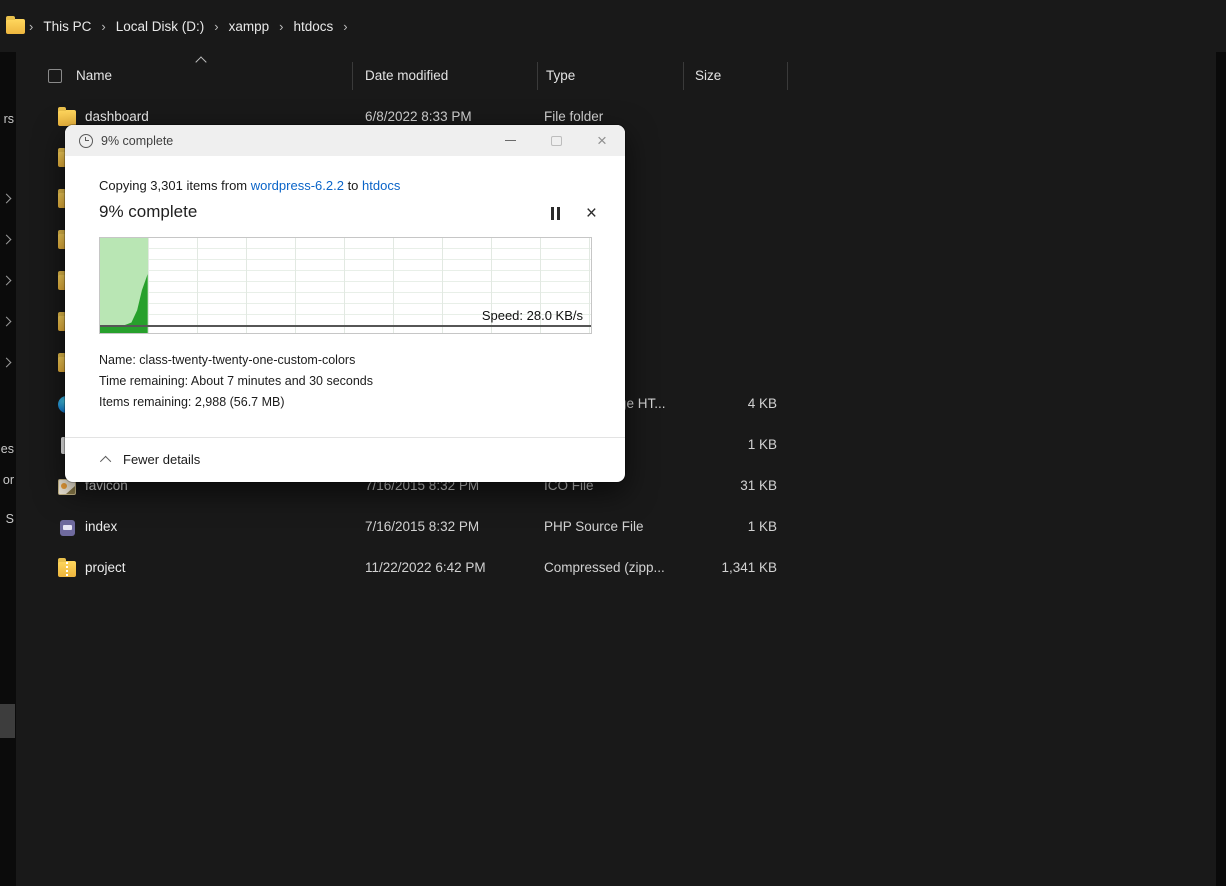  Describe the element at coordinates (201, 62) in the screenshot. I see `sort-ascending-icon` at that location.